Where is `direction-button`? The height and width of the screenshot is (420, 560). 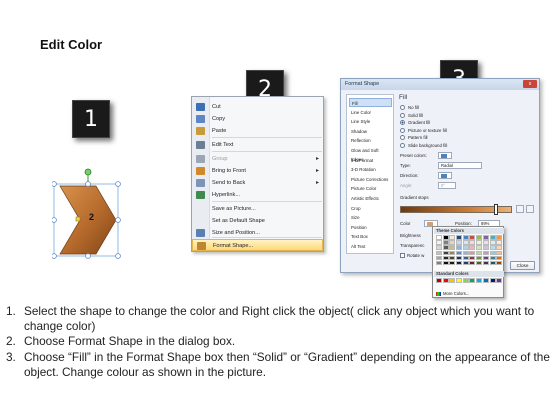
direction-button is located at coordinates (445, 175).